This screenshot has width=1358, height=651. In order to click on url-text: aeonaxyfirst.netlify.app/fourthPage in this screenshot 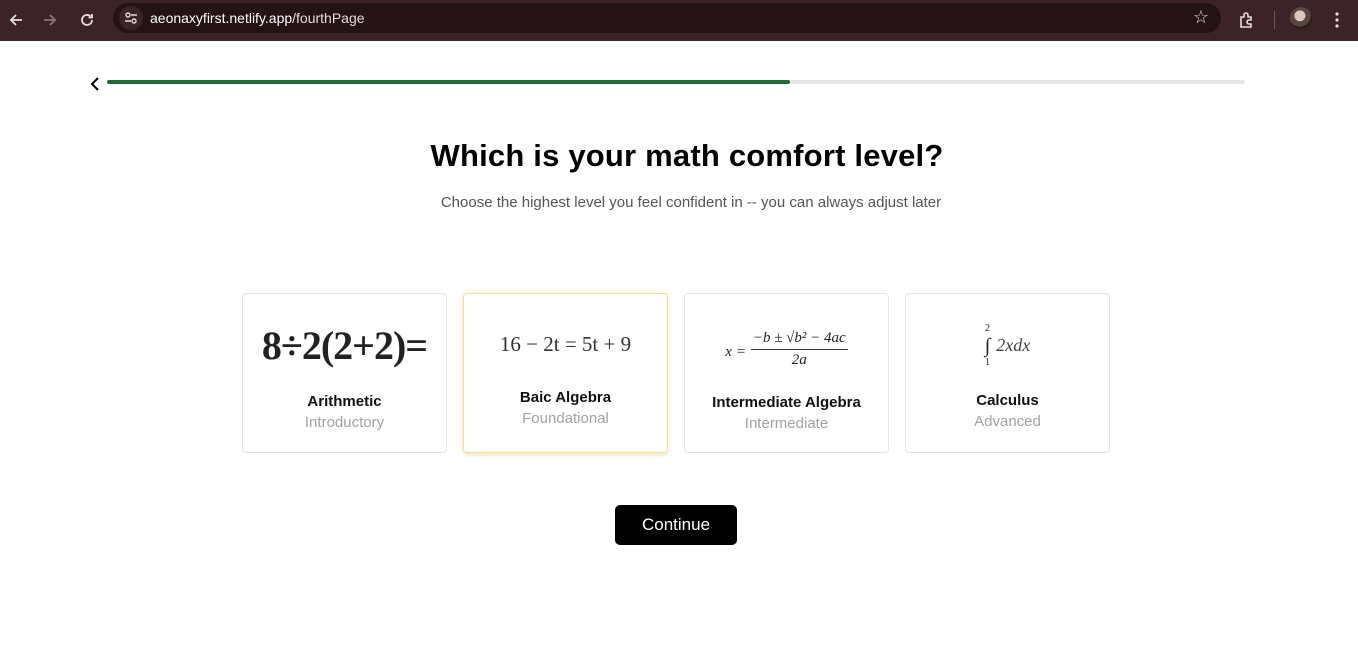, I will do `click(257, 18)`.